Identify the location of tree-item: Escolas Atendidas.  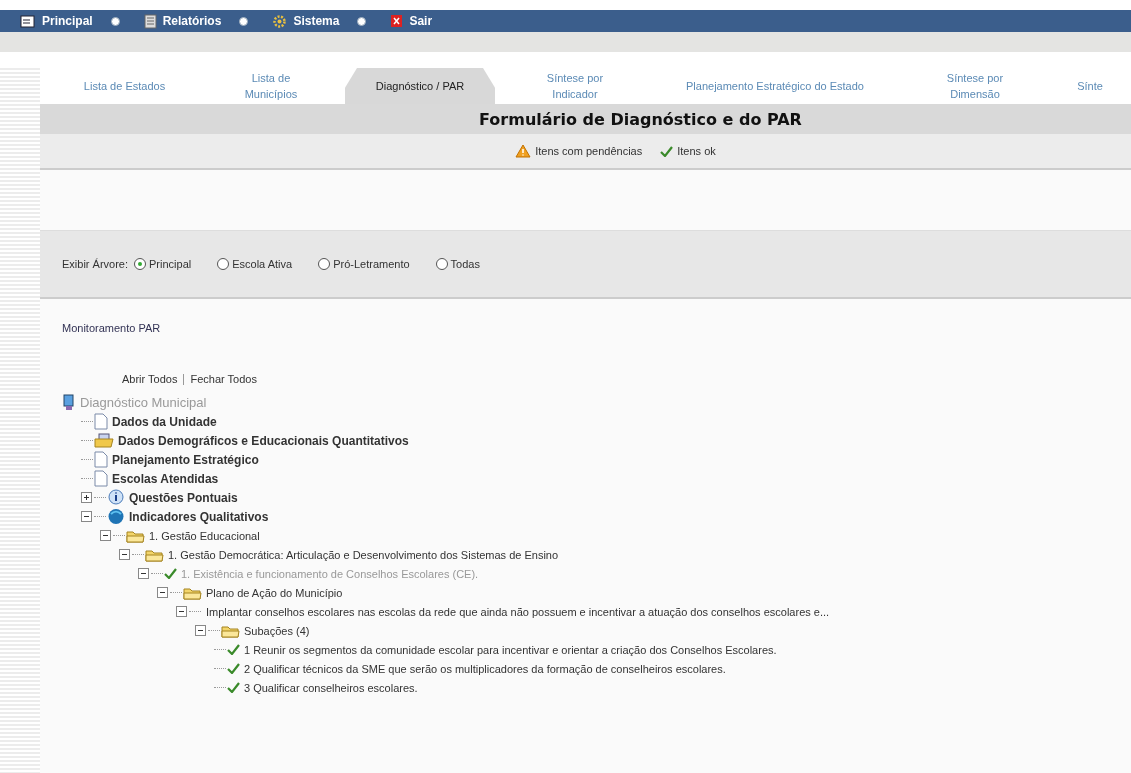
(165, 478).